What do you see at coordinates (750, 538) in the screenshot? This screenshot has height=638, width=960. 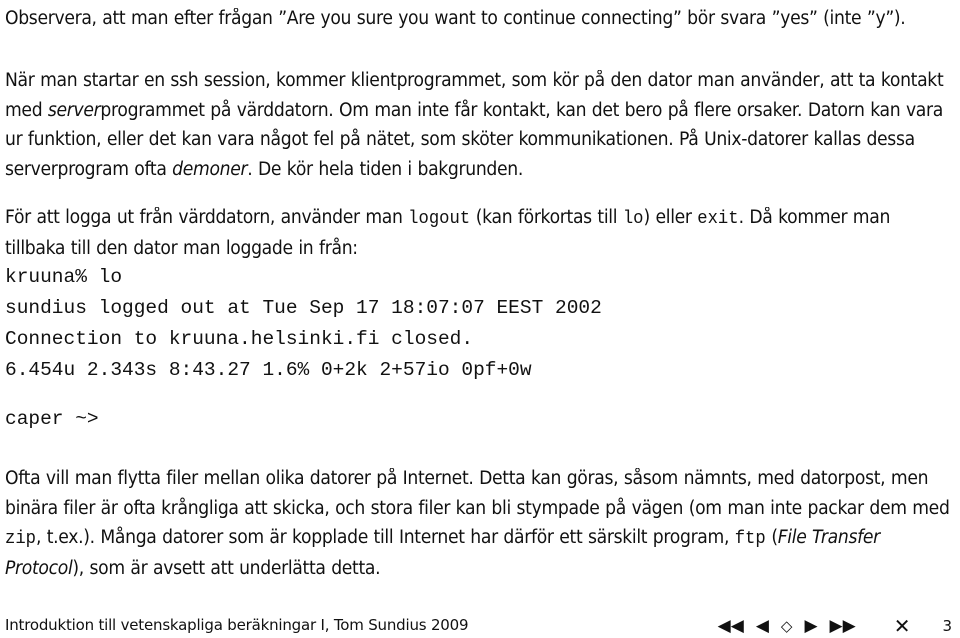 I see `code-ftp: ftp` at bounding box center [750, 538].